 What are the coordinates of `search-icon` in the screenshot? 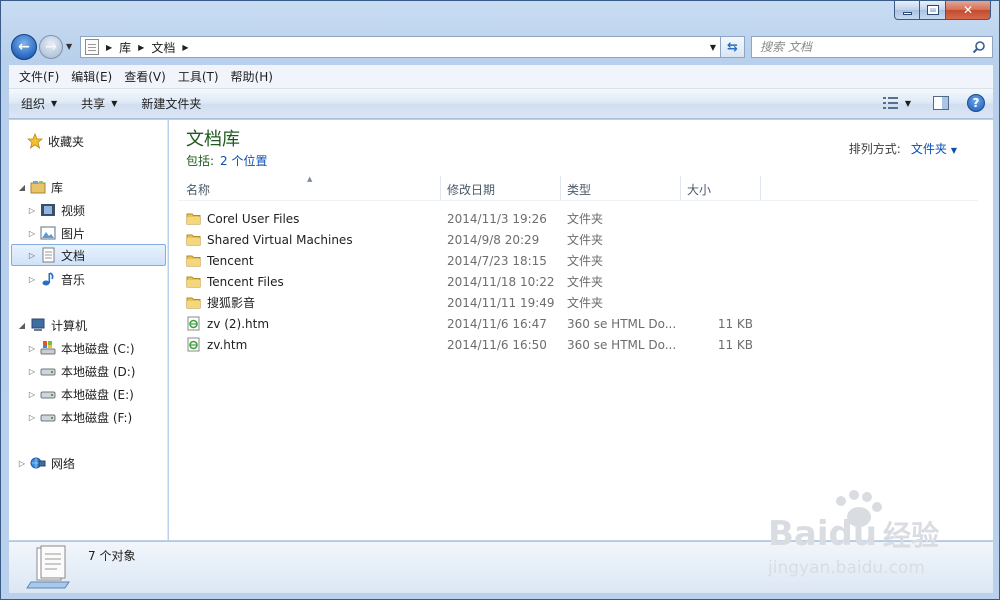 It's located at (979, 47).